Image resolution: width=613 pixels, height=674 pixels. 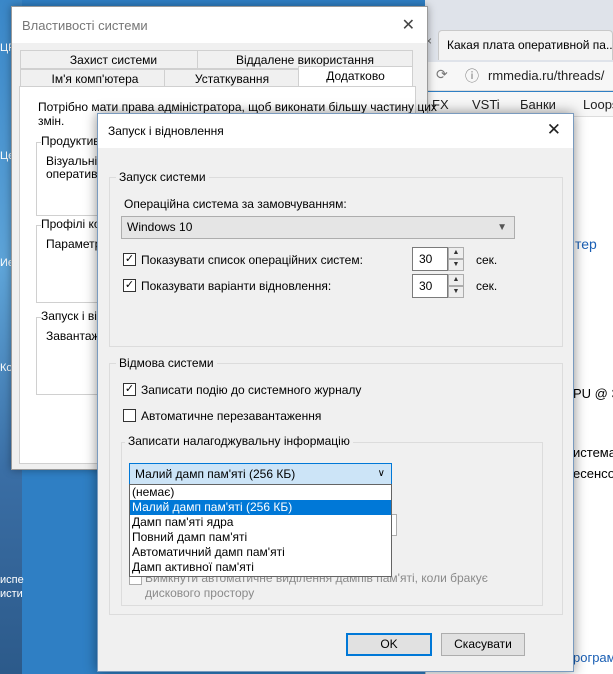 What do you see at coordinates (538, 104) in the screenshot?
I see `bookmark-item: Банки` at bounding box center [538, 104].